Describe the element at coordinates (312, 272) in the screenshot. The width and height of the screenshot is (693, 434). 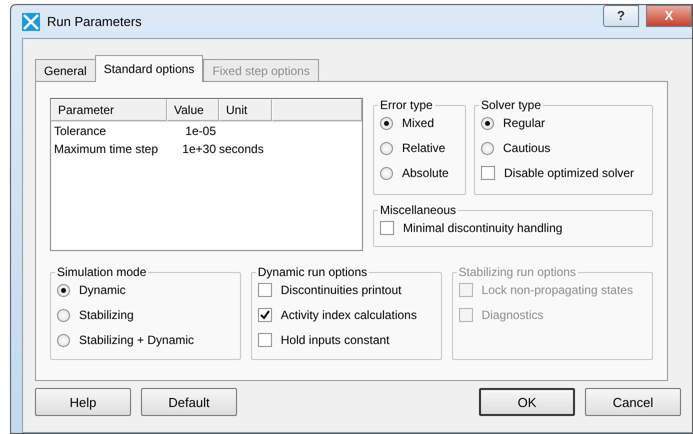
I see `group-title: Dynamic run options` at that location.